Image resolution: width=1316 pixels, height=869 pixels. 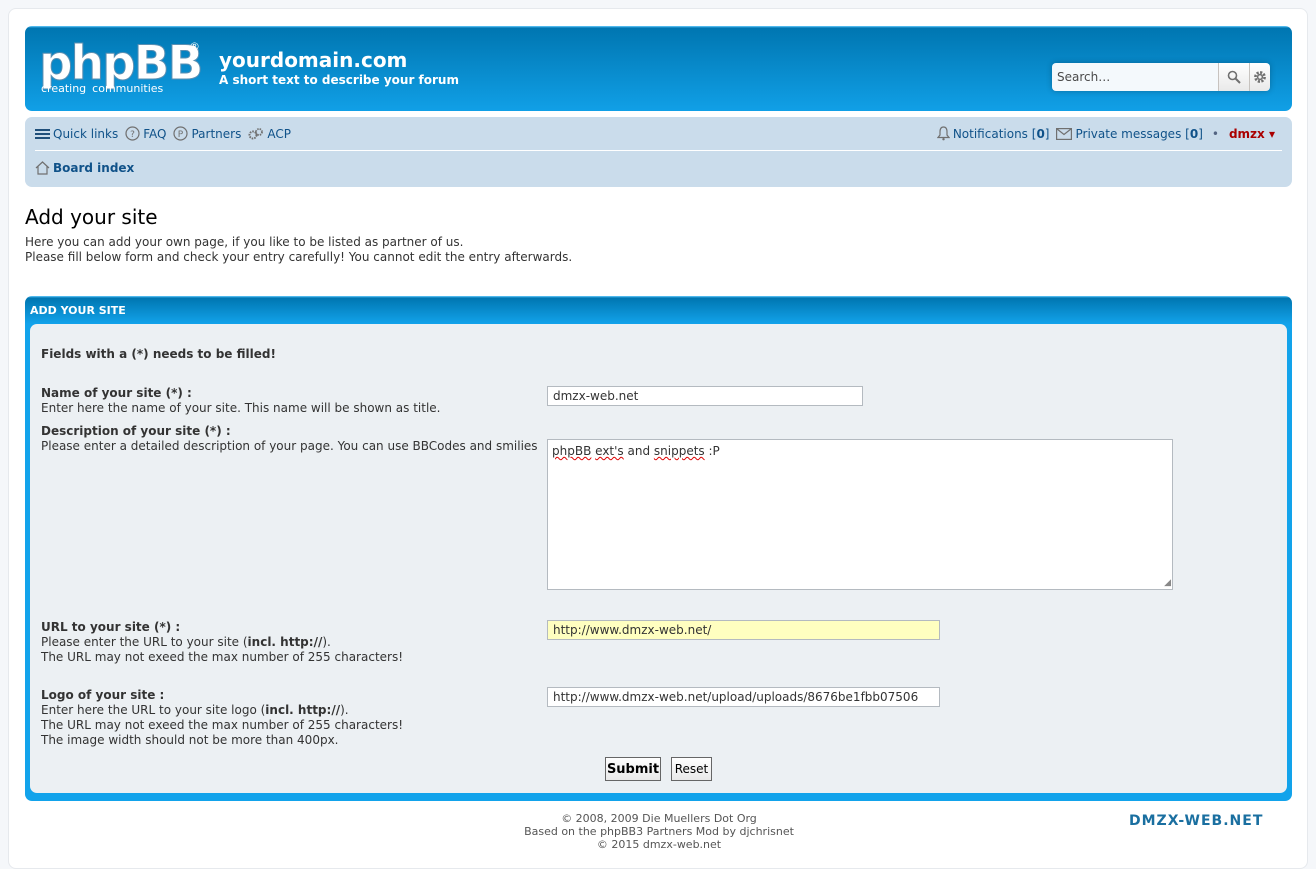 I want to click on search-button, so click(x=1233, y=77).